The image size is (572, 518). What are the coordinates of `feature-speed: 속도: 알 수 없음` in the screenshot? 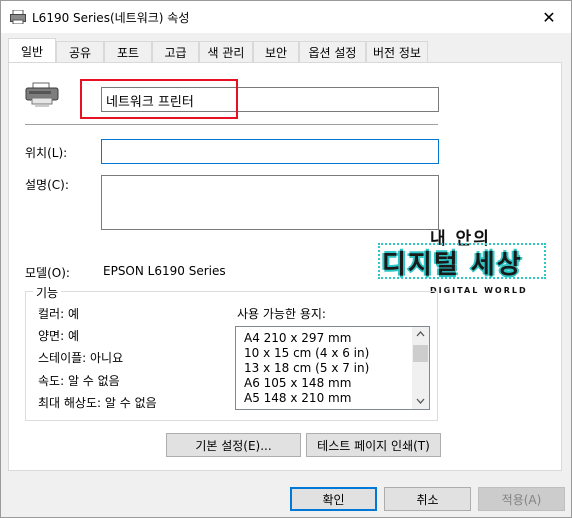 It's located at (79, 381).